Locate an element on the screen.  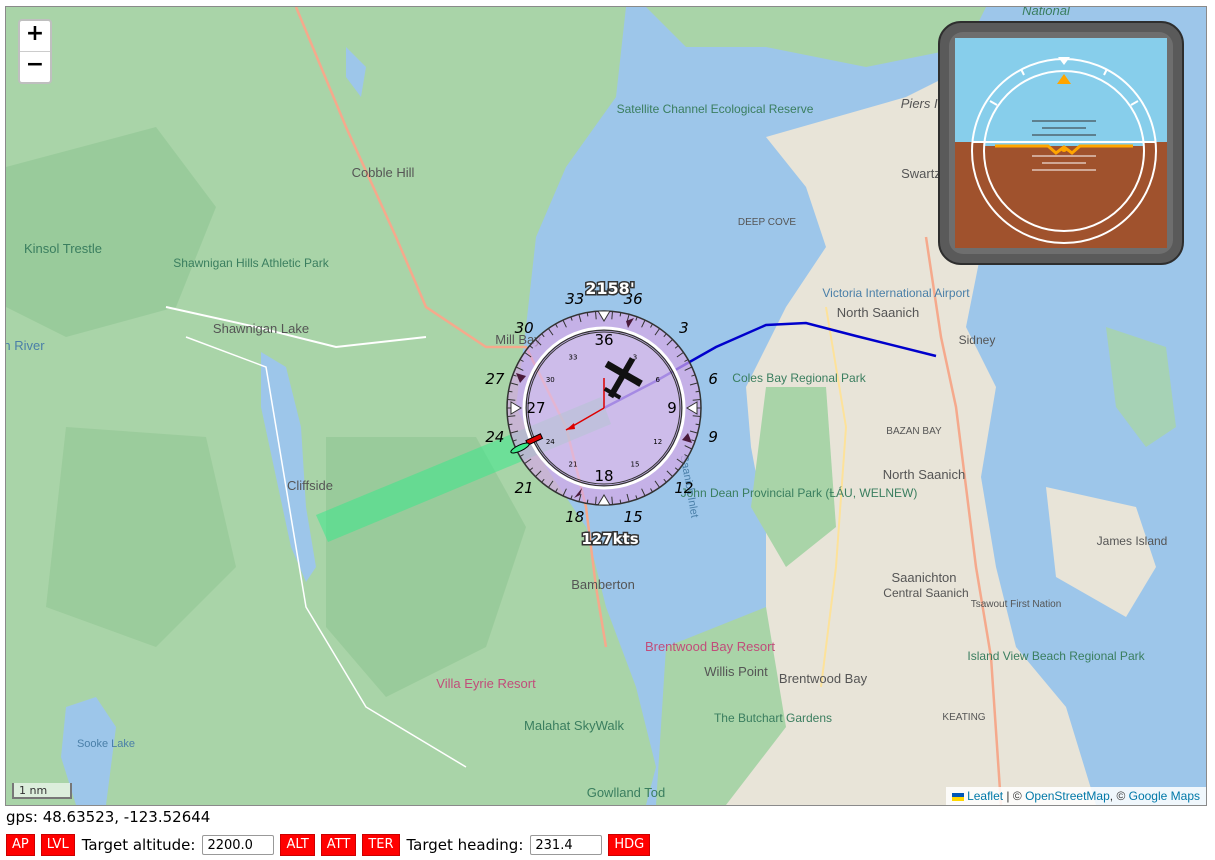
alt-button: ALT is located at coordinates (297, 845).